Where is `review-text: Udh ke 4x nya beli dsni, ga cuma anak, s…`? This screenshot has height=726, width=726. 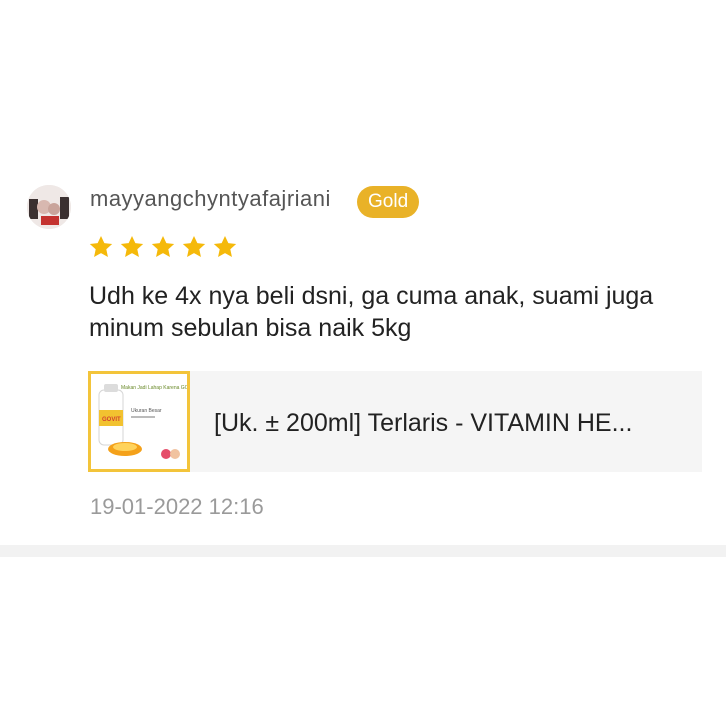
review-text: Udh ke 4x nya beli dsni, ga cuma anak, s… is located at coordinates (371, 312).